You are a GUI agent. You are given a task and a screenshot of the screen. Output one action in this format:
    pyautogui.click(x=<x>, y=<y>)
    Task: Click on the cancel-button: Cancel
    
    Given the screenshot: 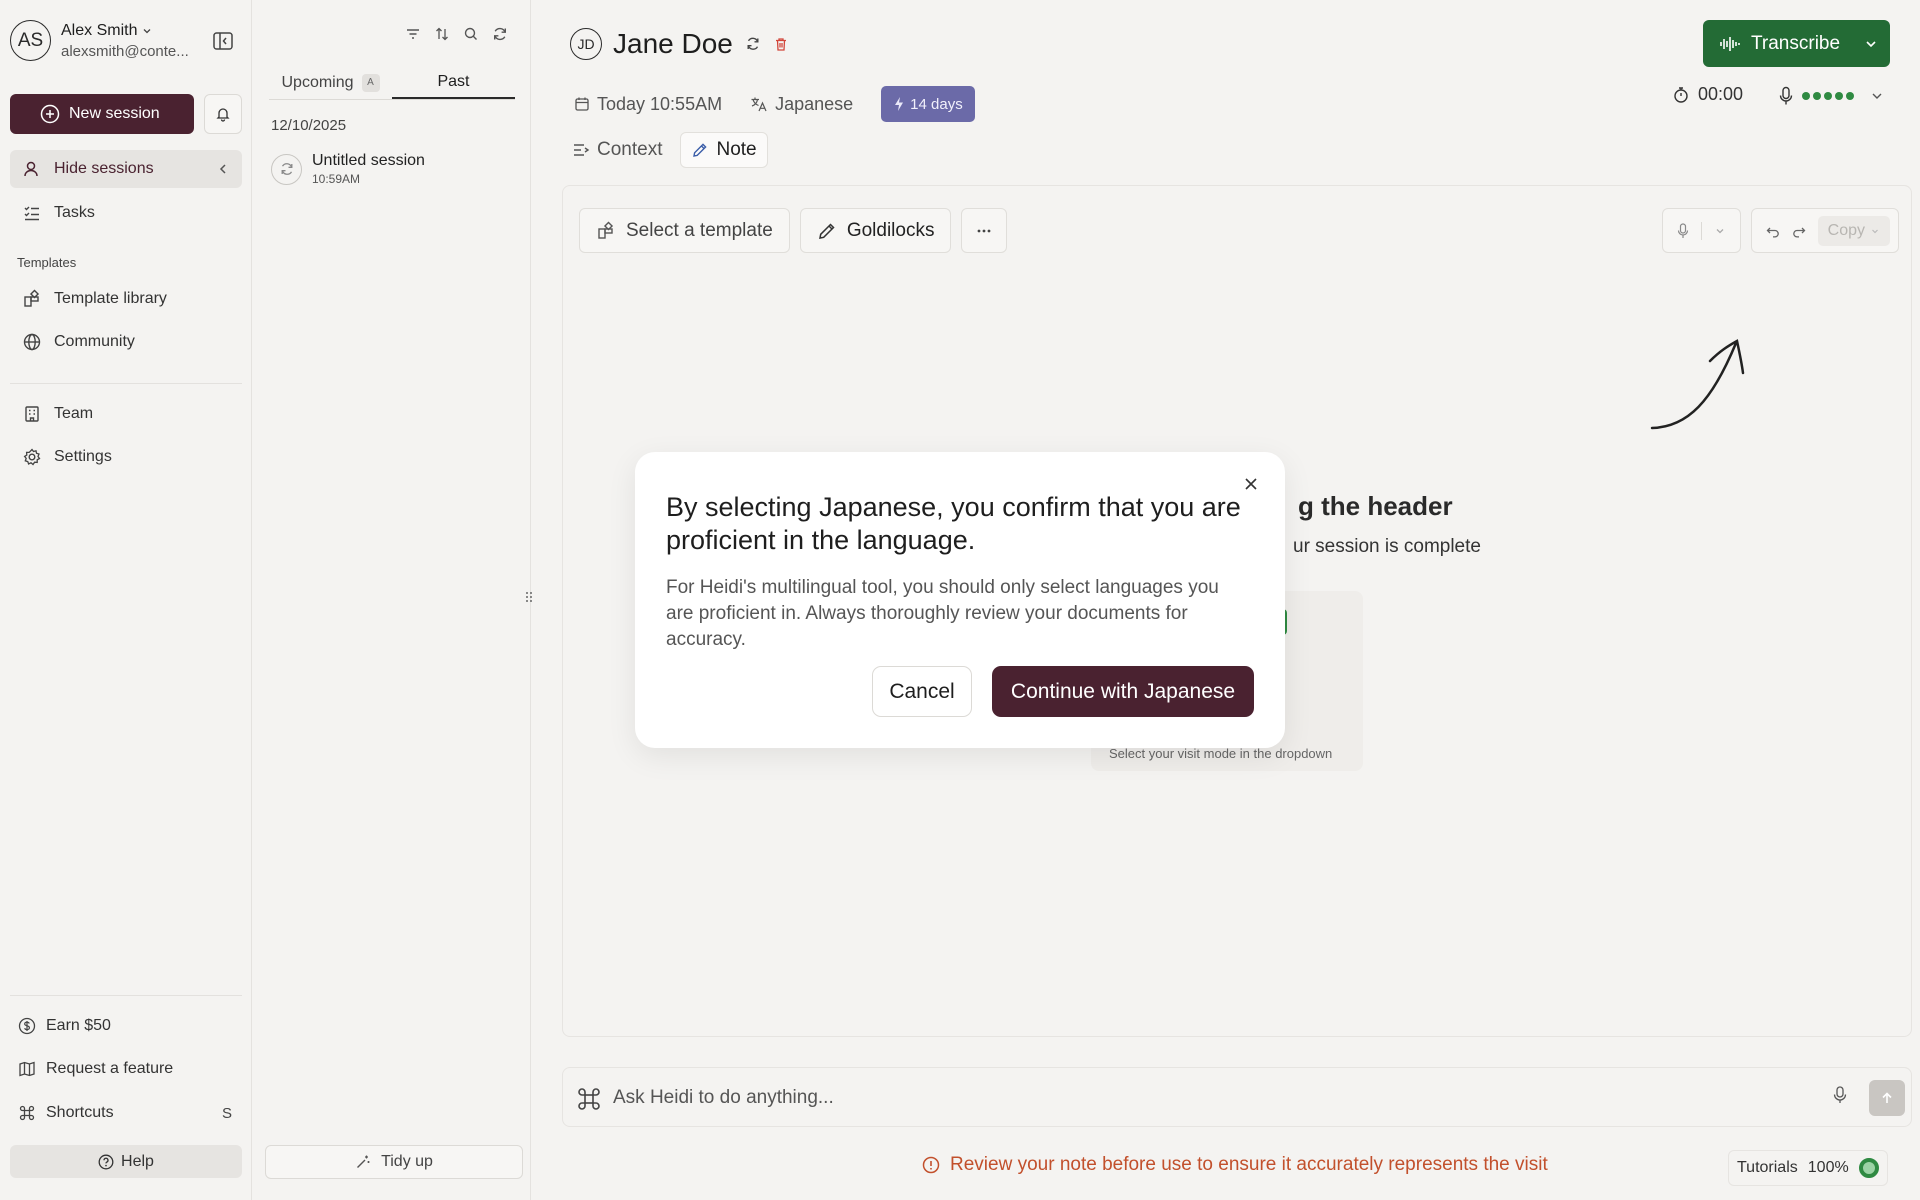 What is the action you would take?
    pyautogui.click(x=922, y=691)
    